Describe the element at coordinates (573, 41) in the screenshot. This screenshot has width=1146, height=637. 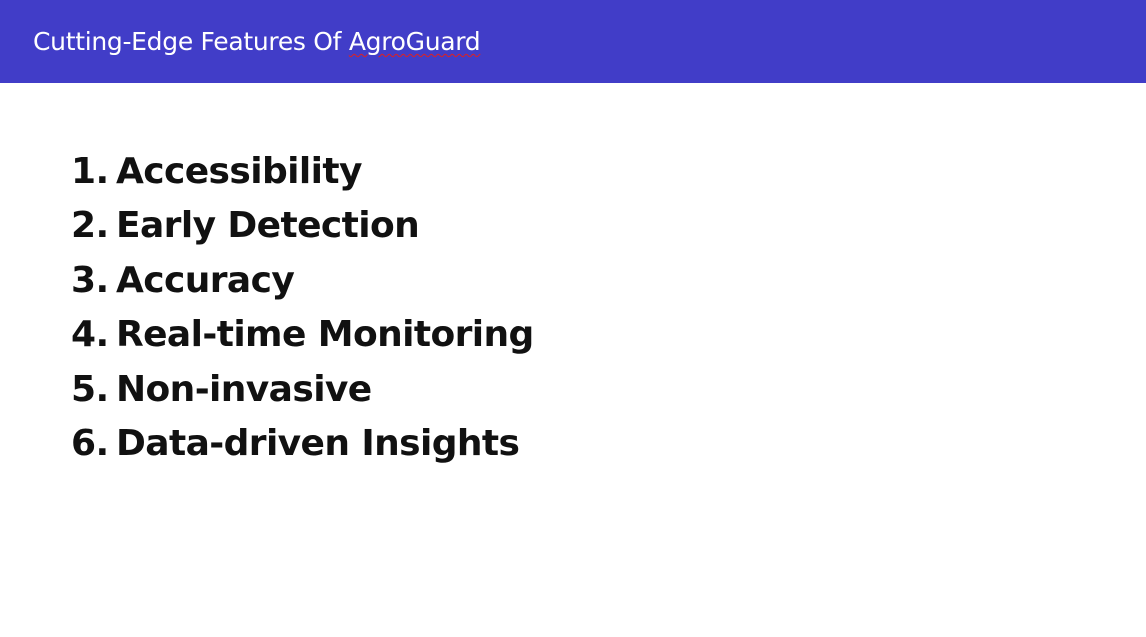
I see `title-bar: Cutting-Edge Features Of AgroGuard` at that location.